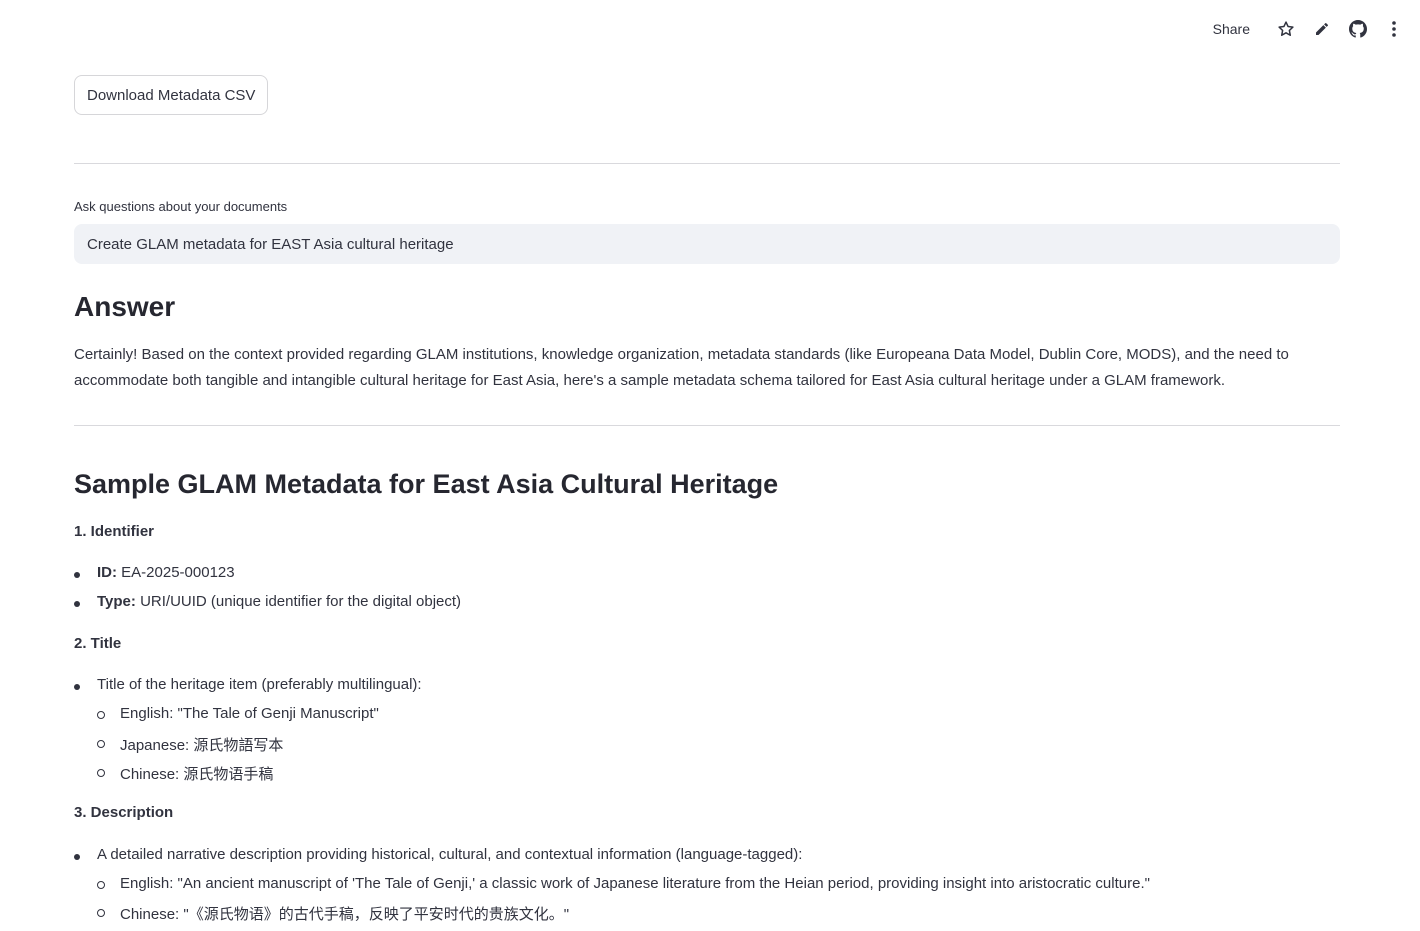 The image size is (1420, 931). What do you see at coordinates (1358, 29) in the screenshot?
I see `github-icon` at bounding box center [1358, 29].